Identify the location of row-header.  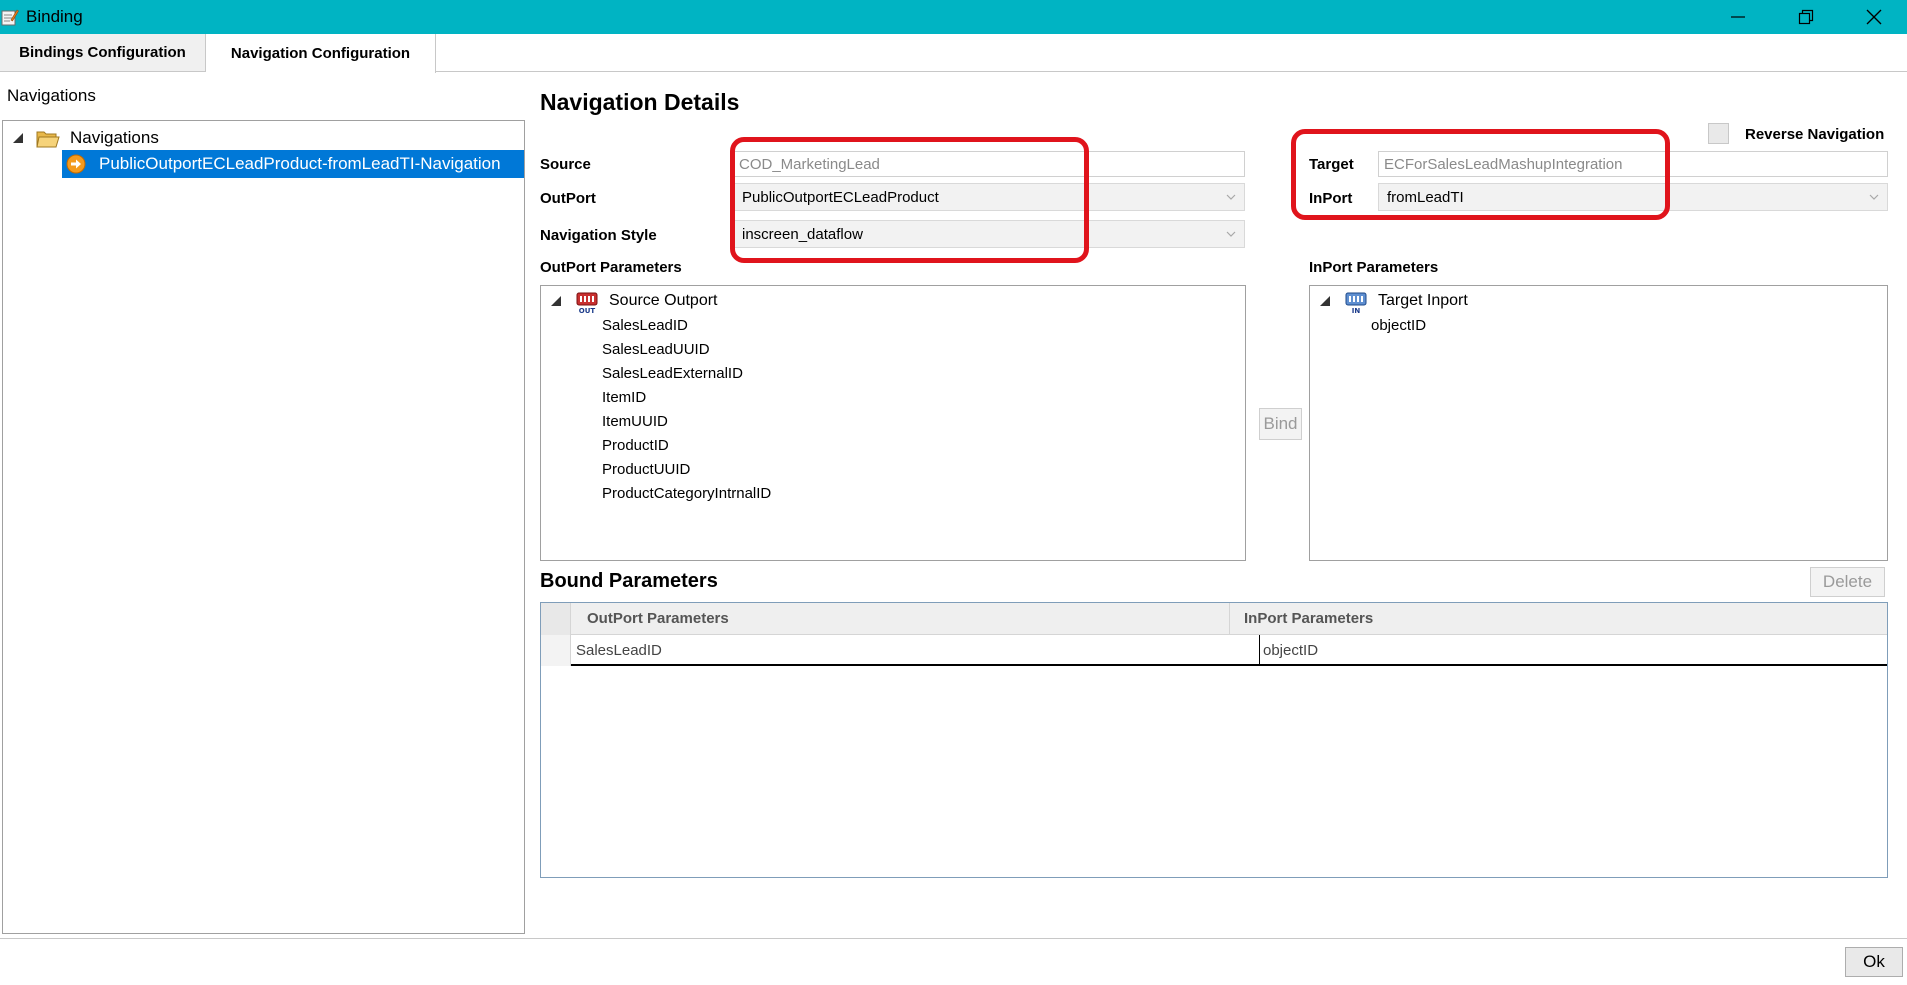
(556, 650).